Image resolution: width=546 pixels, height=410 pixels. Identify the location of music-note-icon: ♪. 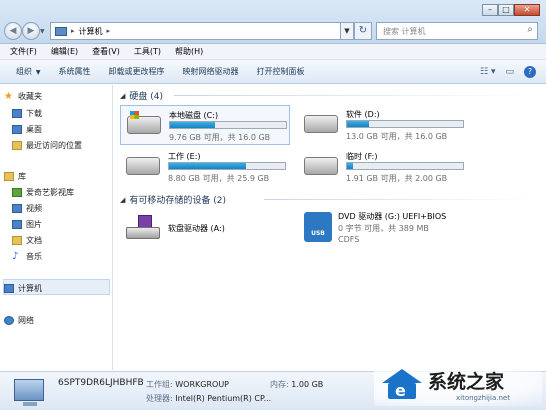
(15, 256).